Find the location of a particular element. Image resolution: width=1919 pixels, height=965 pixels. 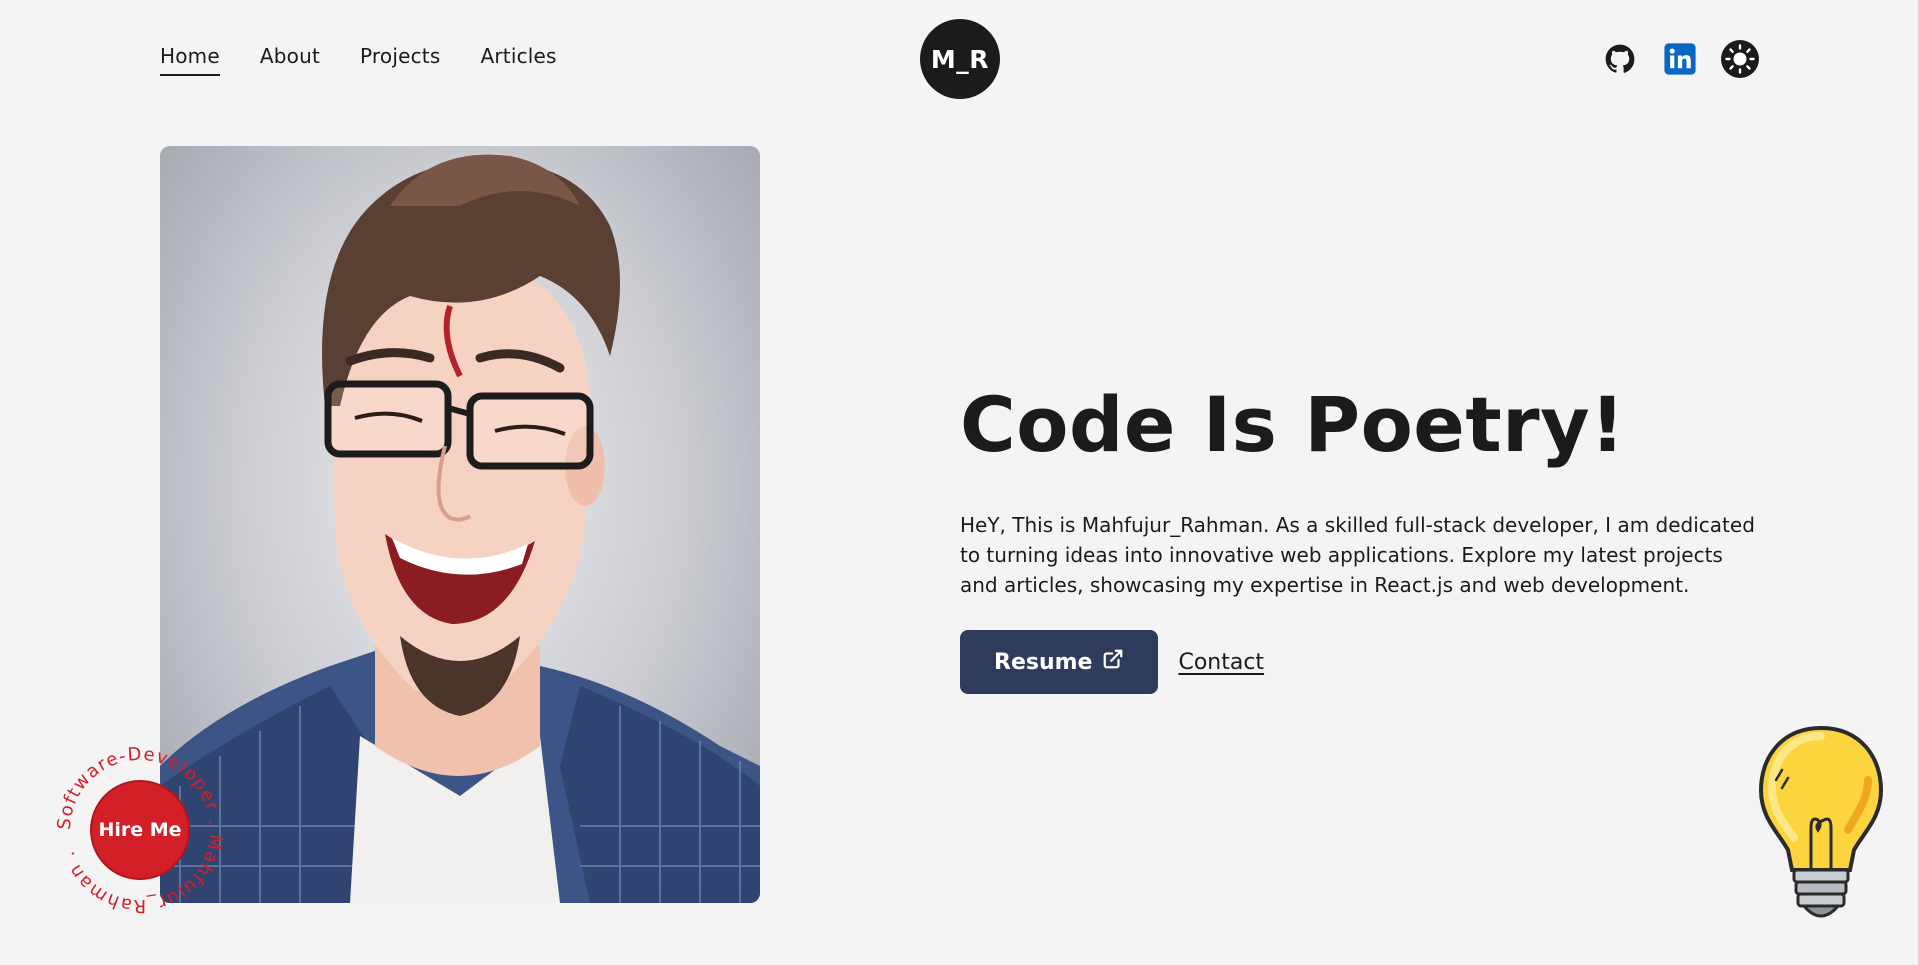

nav-link-articles: Articles is located at coordinates (518, 56).